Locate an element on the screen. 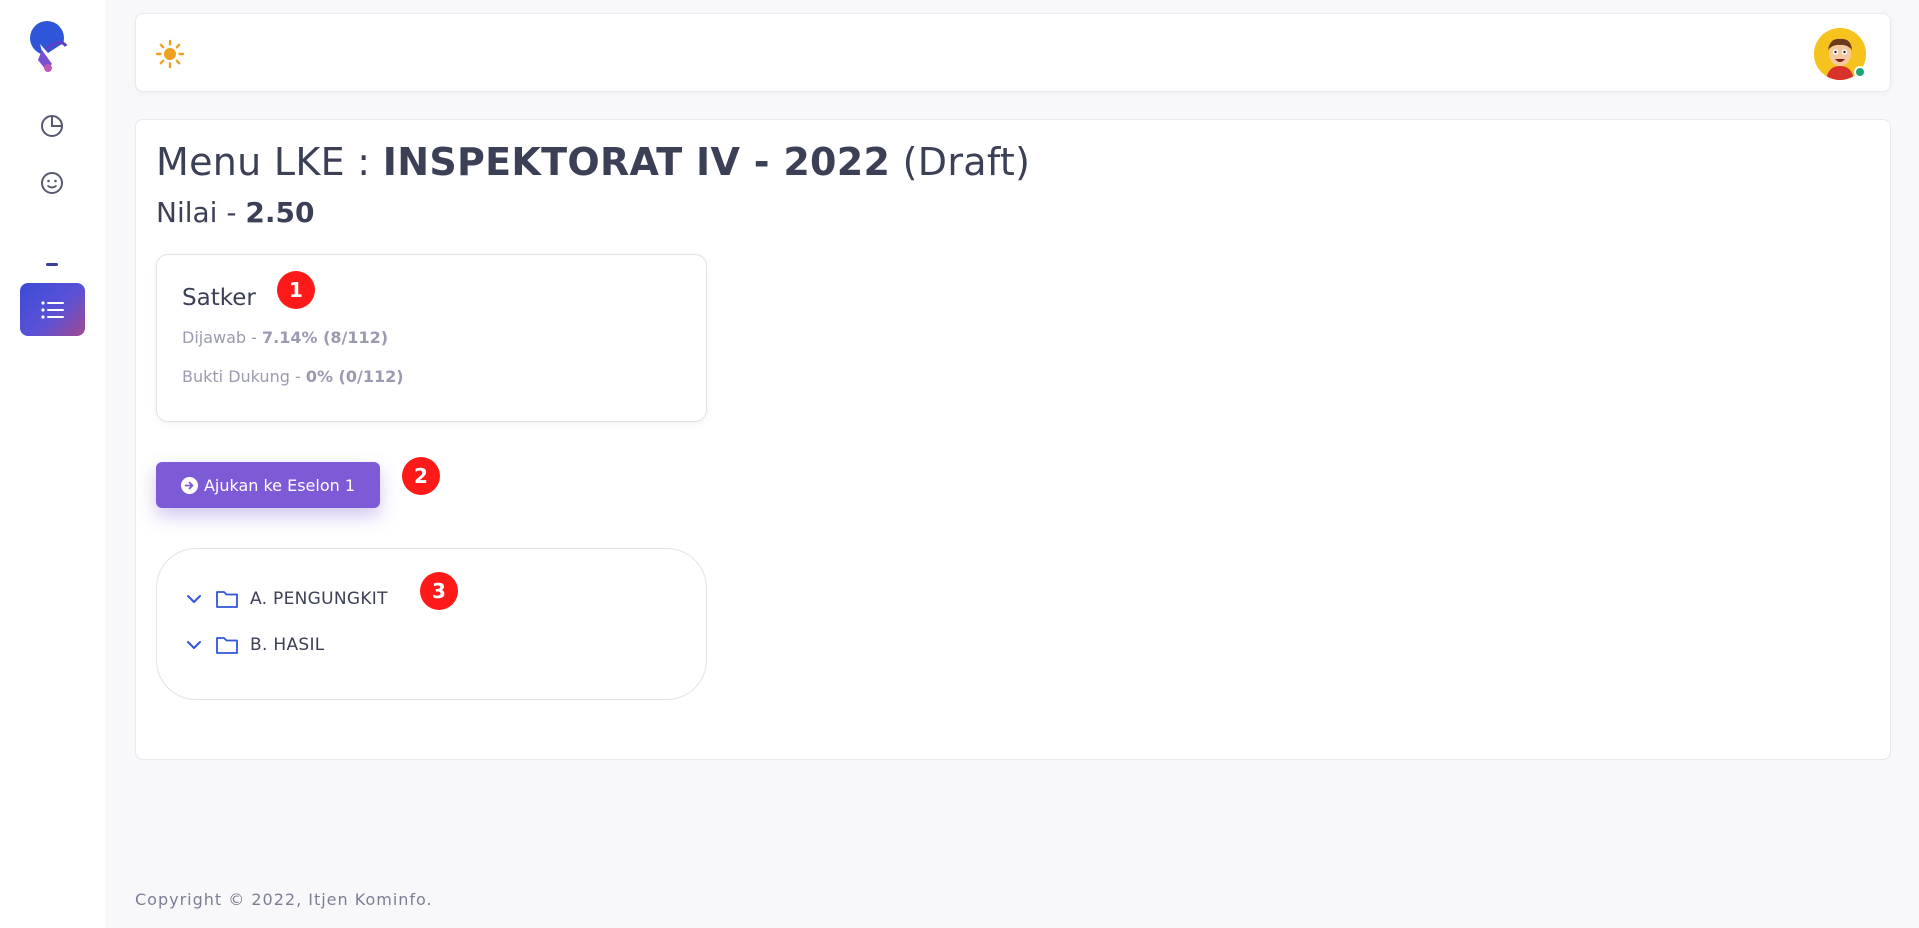 The image size is (1919, 928). tree-item-pengungkit: A. PENGUNGKIT is located at coordinates (286, 599).